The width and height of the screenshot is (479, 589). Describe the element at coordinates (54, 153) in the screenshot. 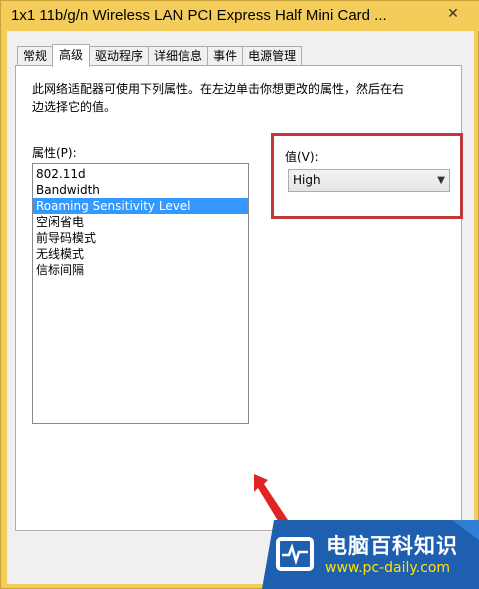

I see `property-label: 属性(P):` at that location.